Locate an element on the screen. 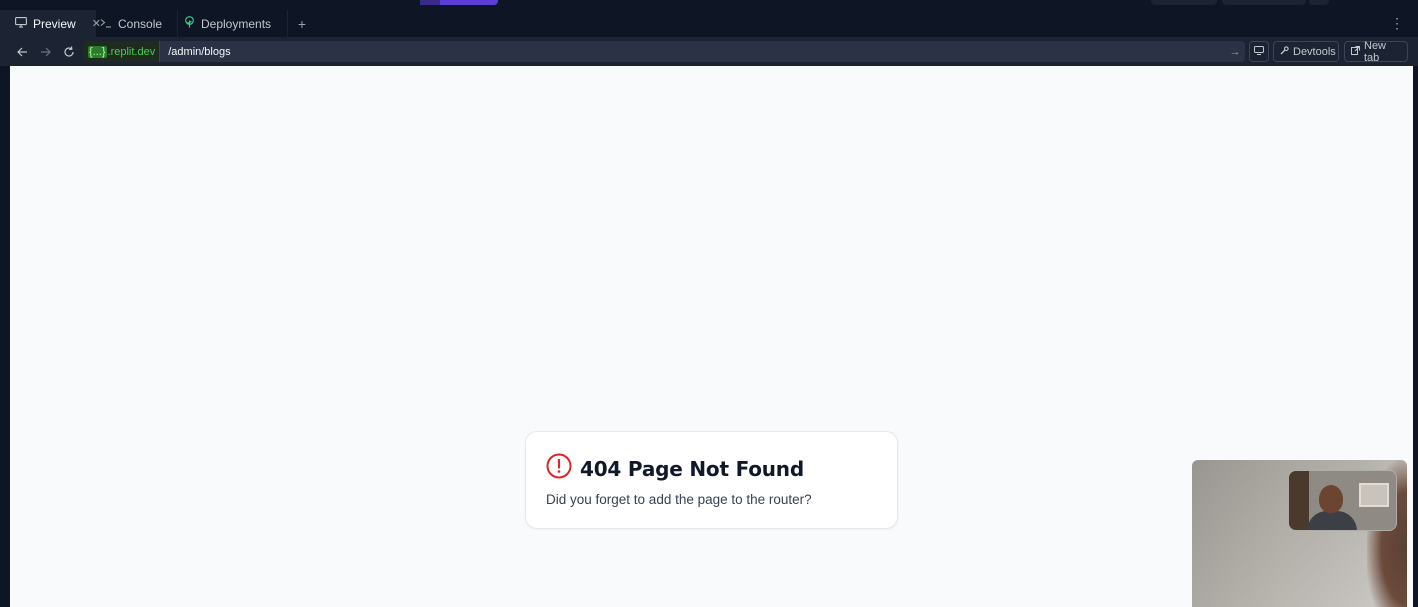 This screenshot has height=607, width=1418. domain-badge: {...} .replit.dev is located at coordinates (122, 51).